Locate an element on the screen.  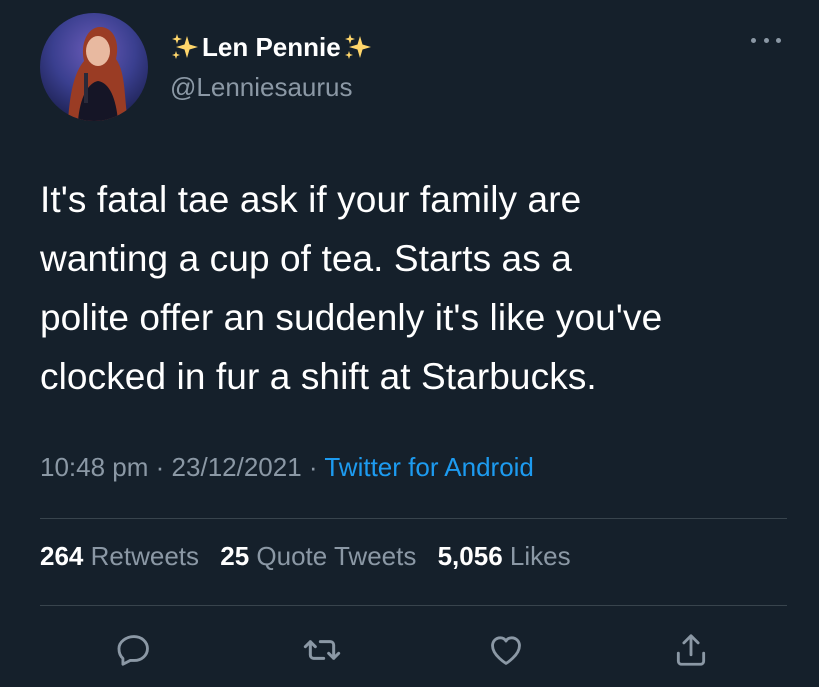
author-handle: @Lenniesaurus is located at coordinates (261, 87).